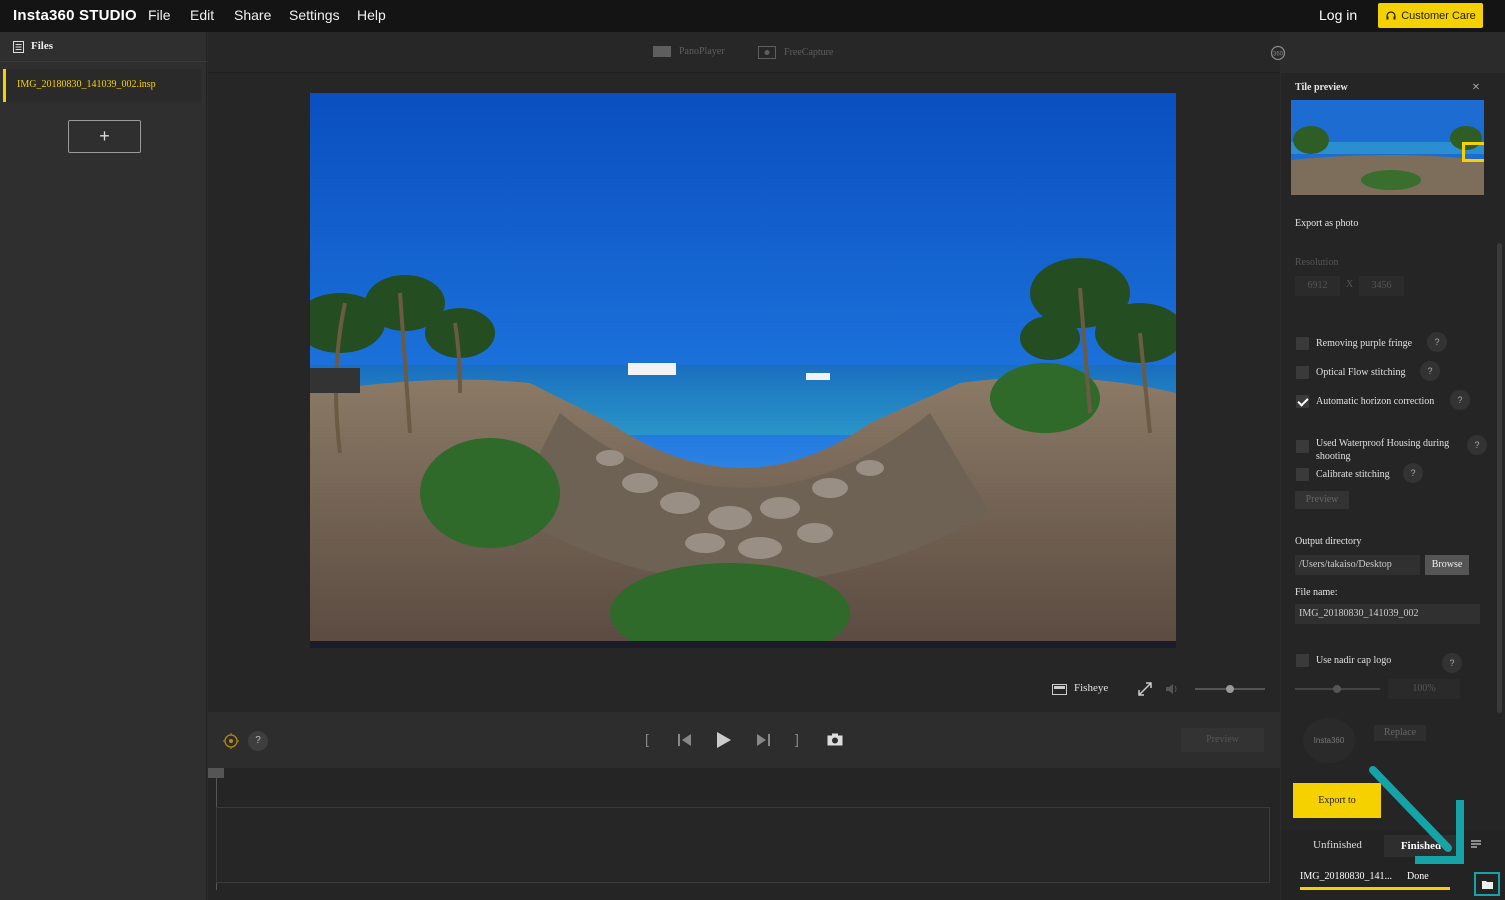 This screenshot has width=1505, height=900. I want to click on add-file-button: +, so click(104, 136).